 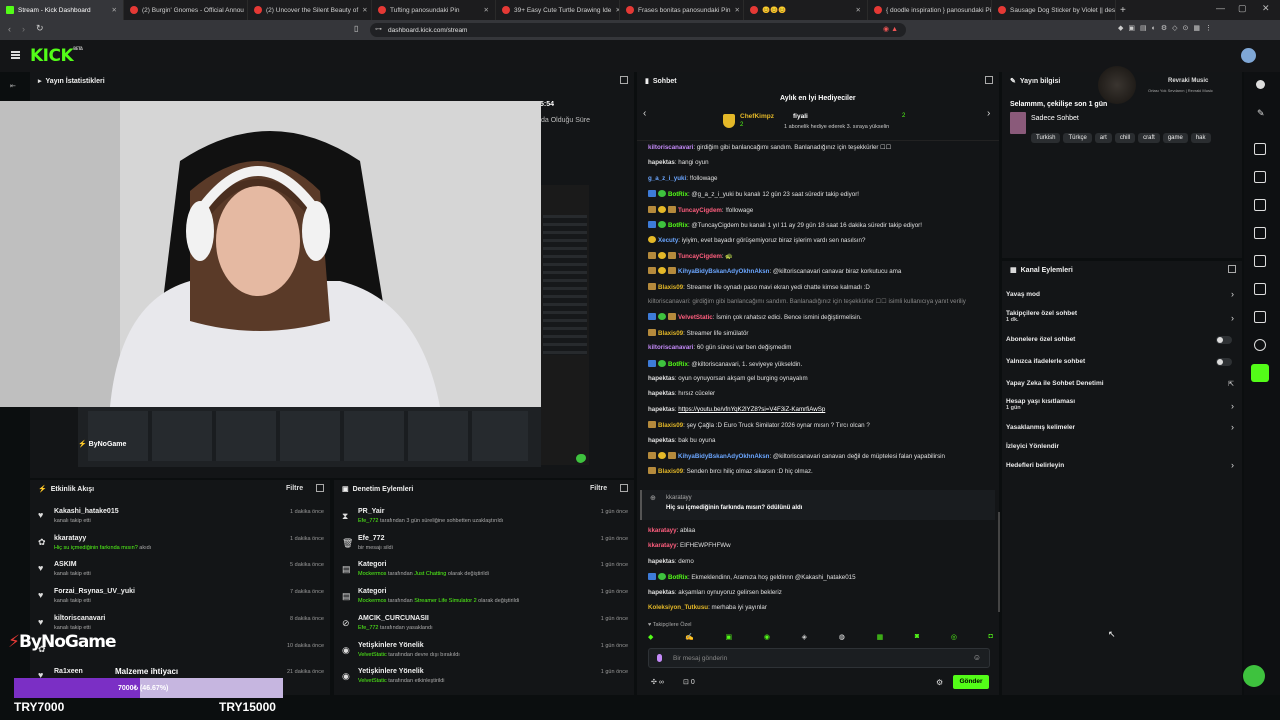 I want to click on chat-username: VelvetStatic, so click(x=695, y=317).